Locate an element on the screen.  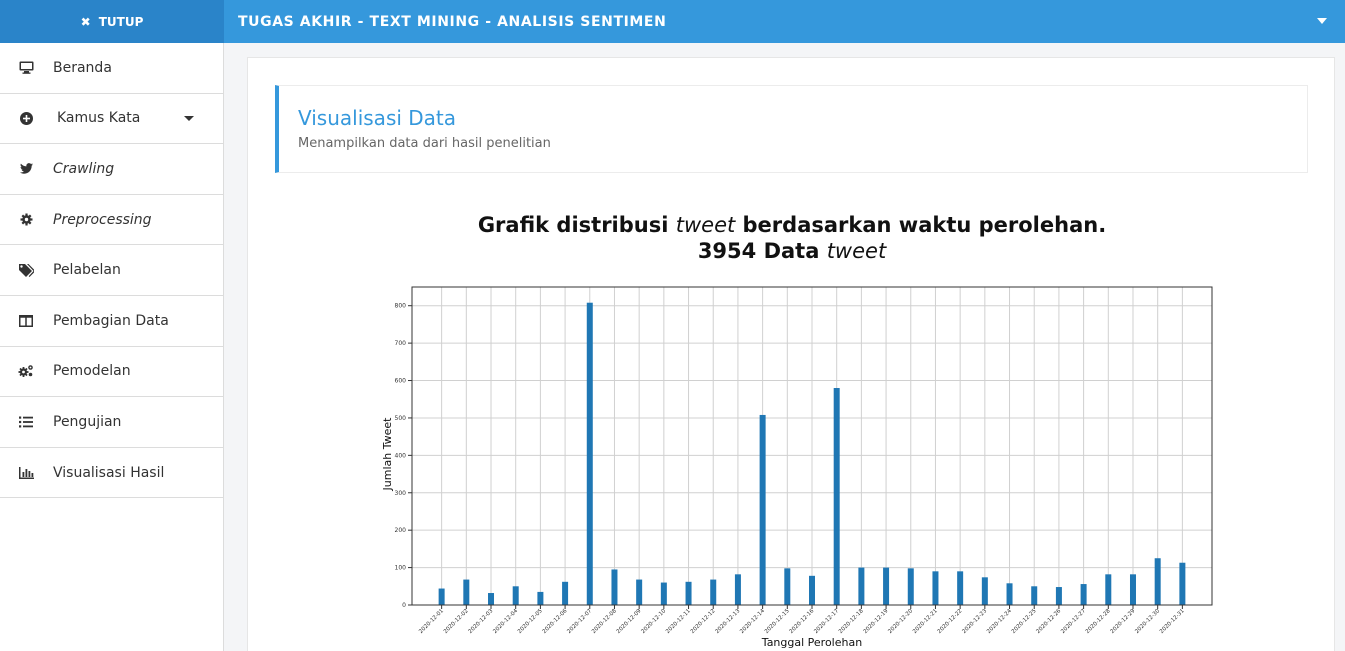
close-label: TUTUP is located at coordinates (121, 21).